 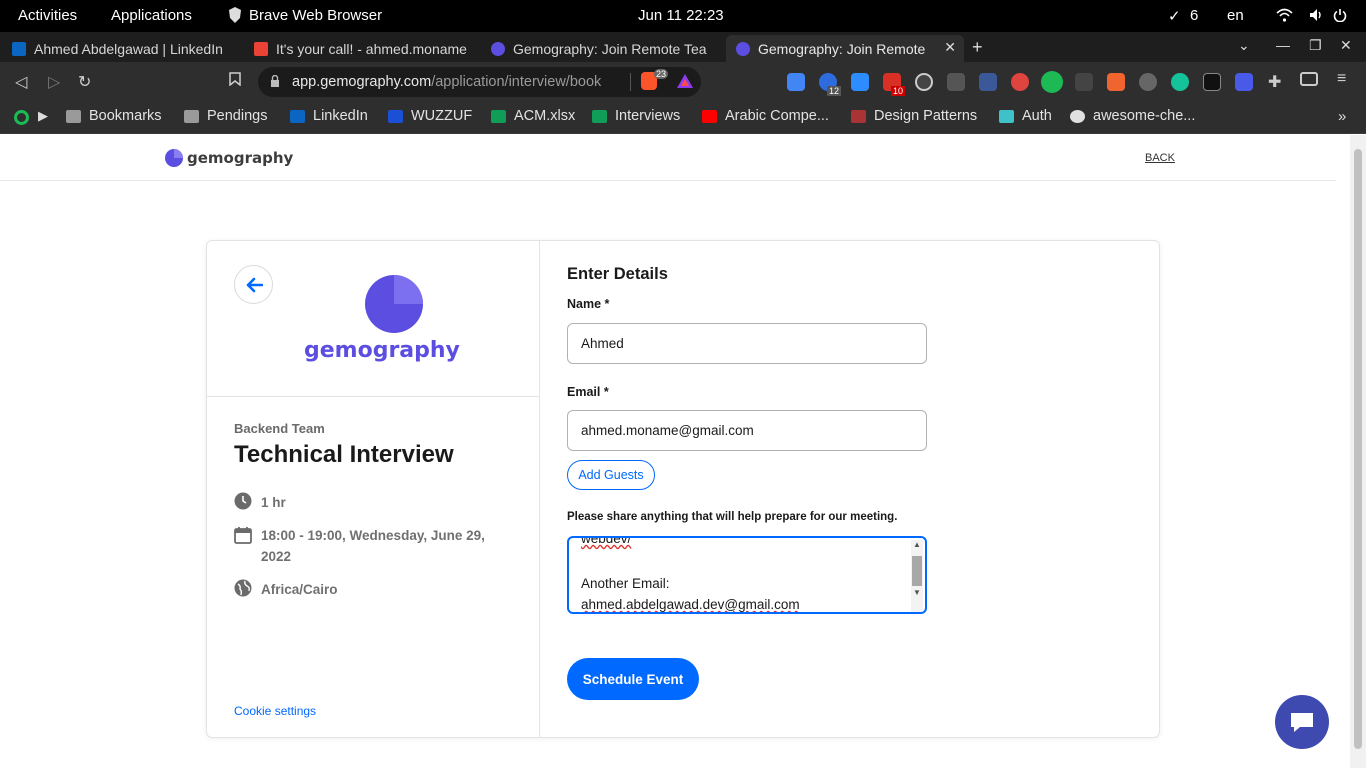 What do you see at coordinates (382, 318) in the screenshot?
I see `event-logo: gemography` at bounding box center [382, 318].